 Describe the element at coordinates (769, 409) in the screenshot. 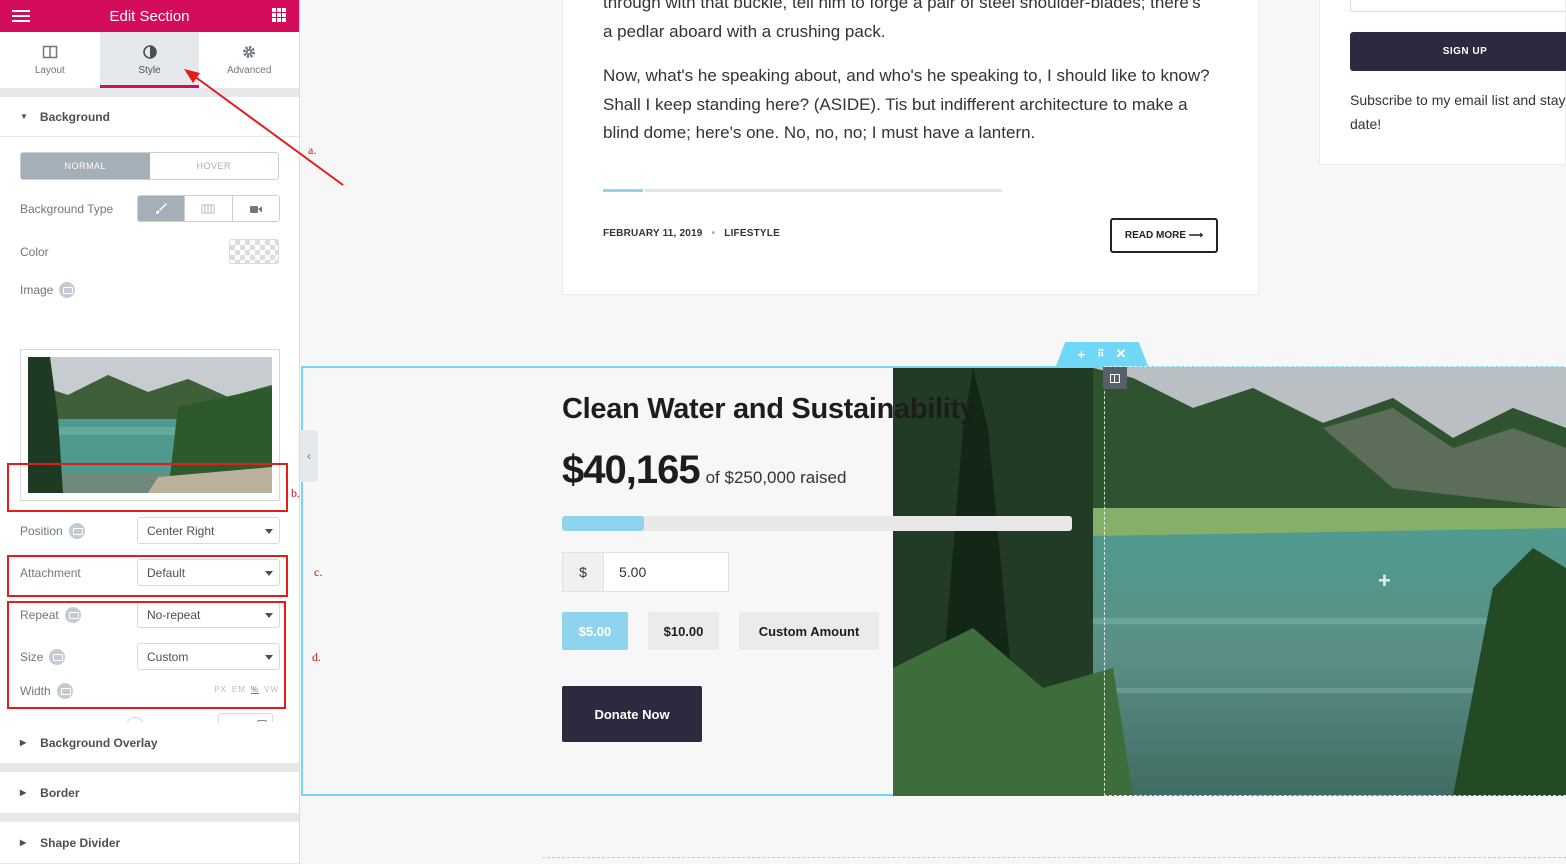

I see `donation-title: Clean Water and Sustainability` at that location.